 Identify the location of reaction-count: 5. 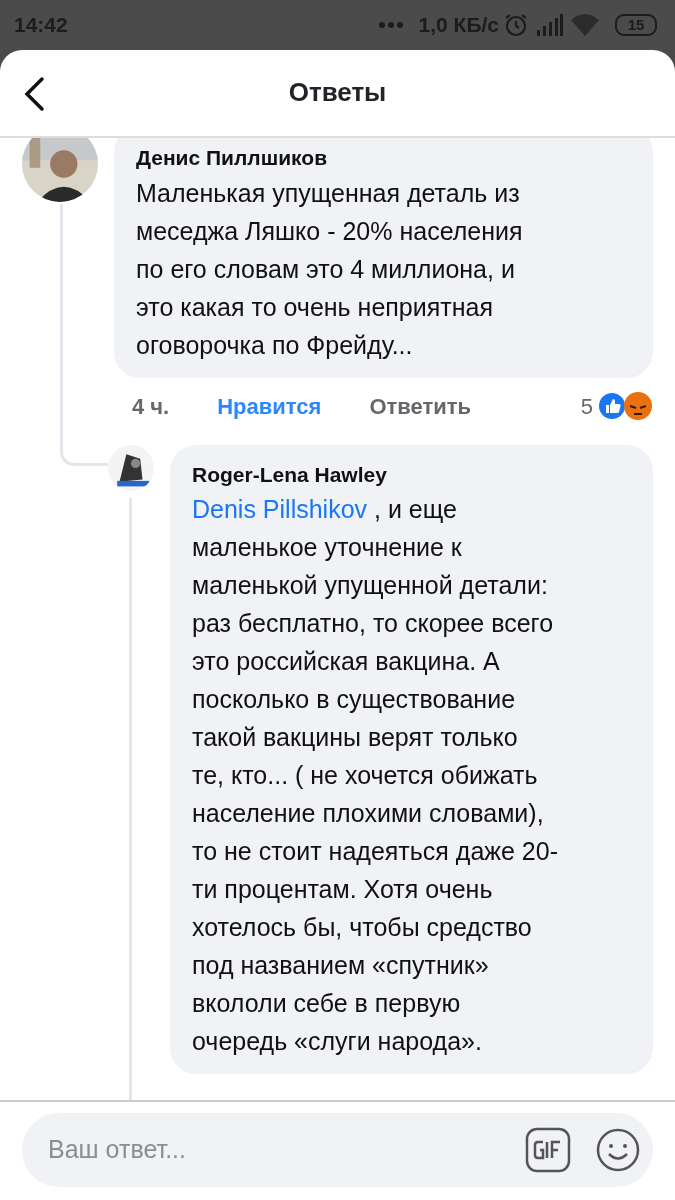
(586, 406).